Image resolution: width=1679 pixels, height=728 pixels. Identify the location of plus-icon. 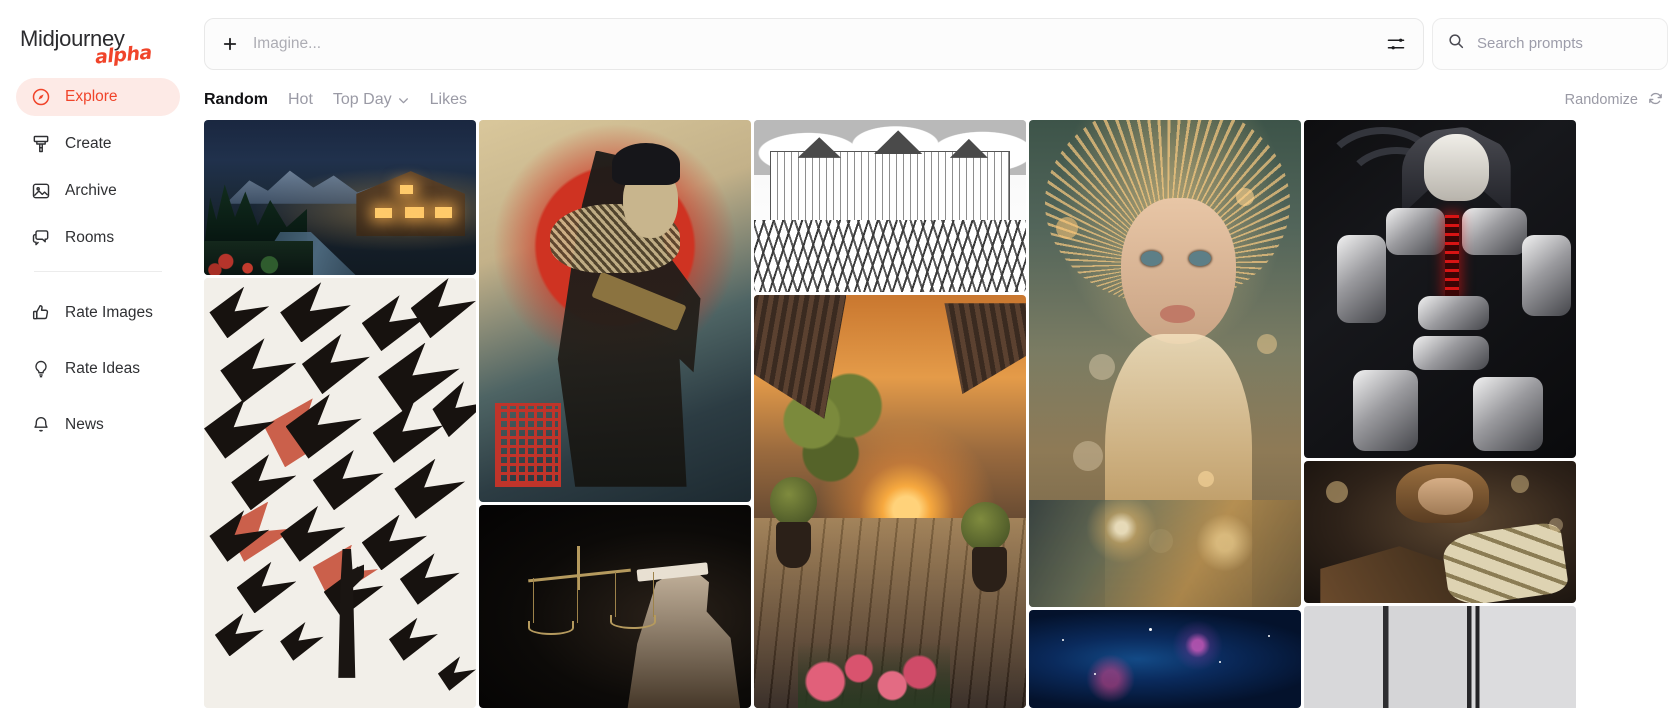
(230, 44).